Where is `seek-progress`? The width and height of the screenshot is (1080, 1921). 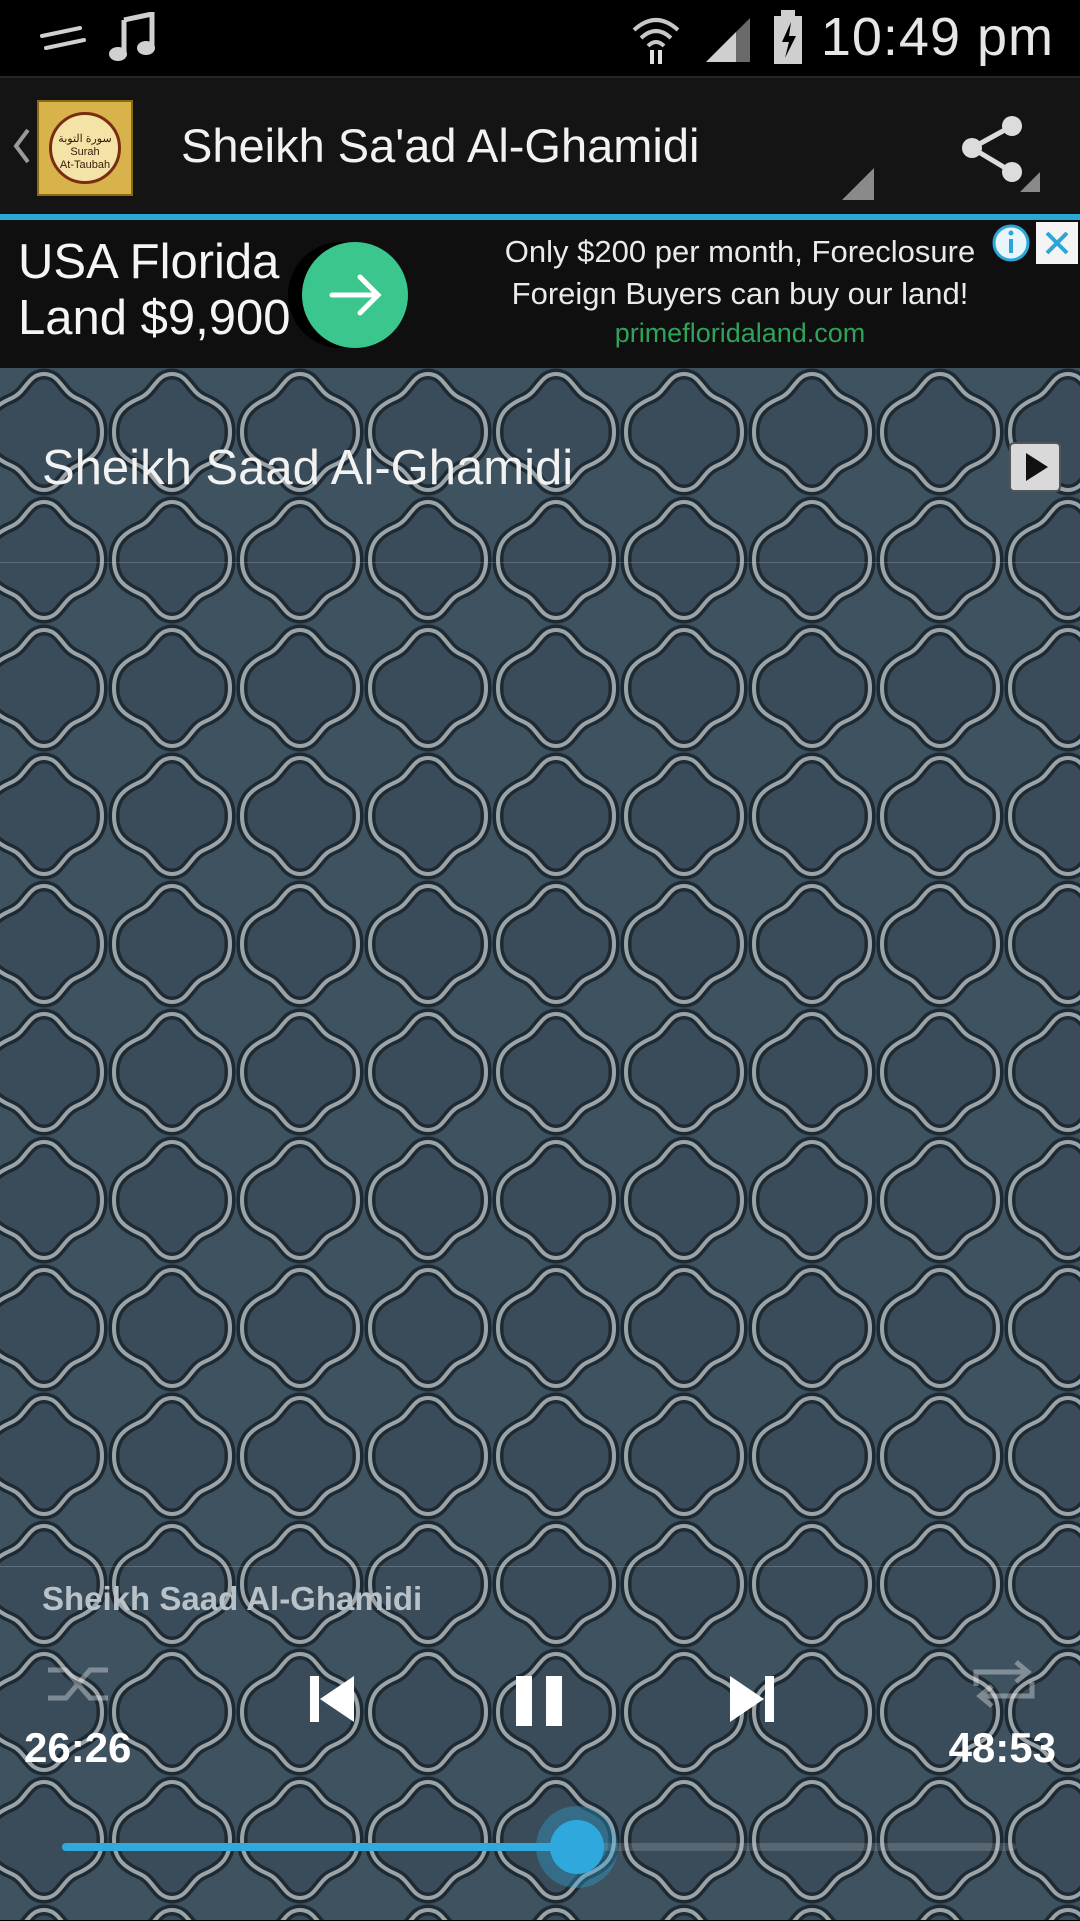
seek-progress is located at coordinates (319, 1847).